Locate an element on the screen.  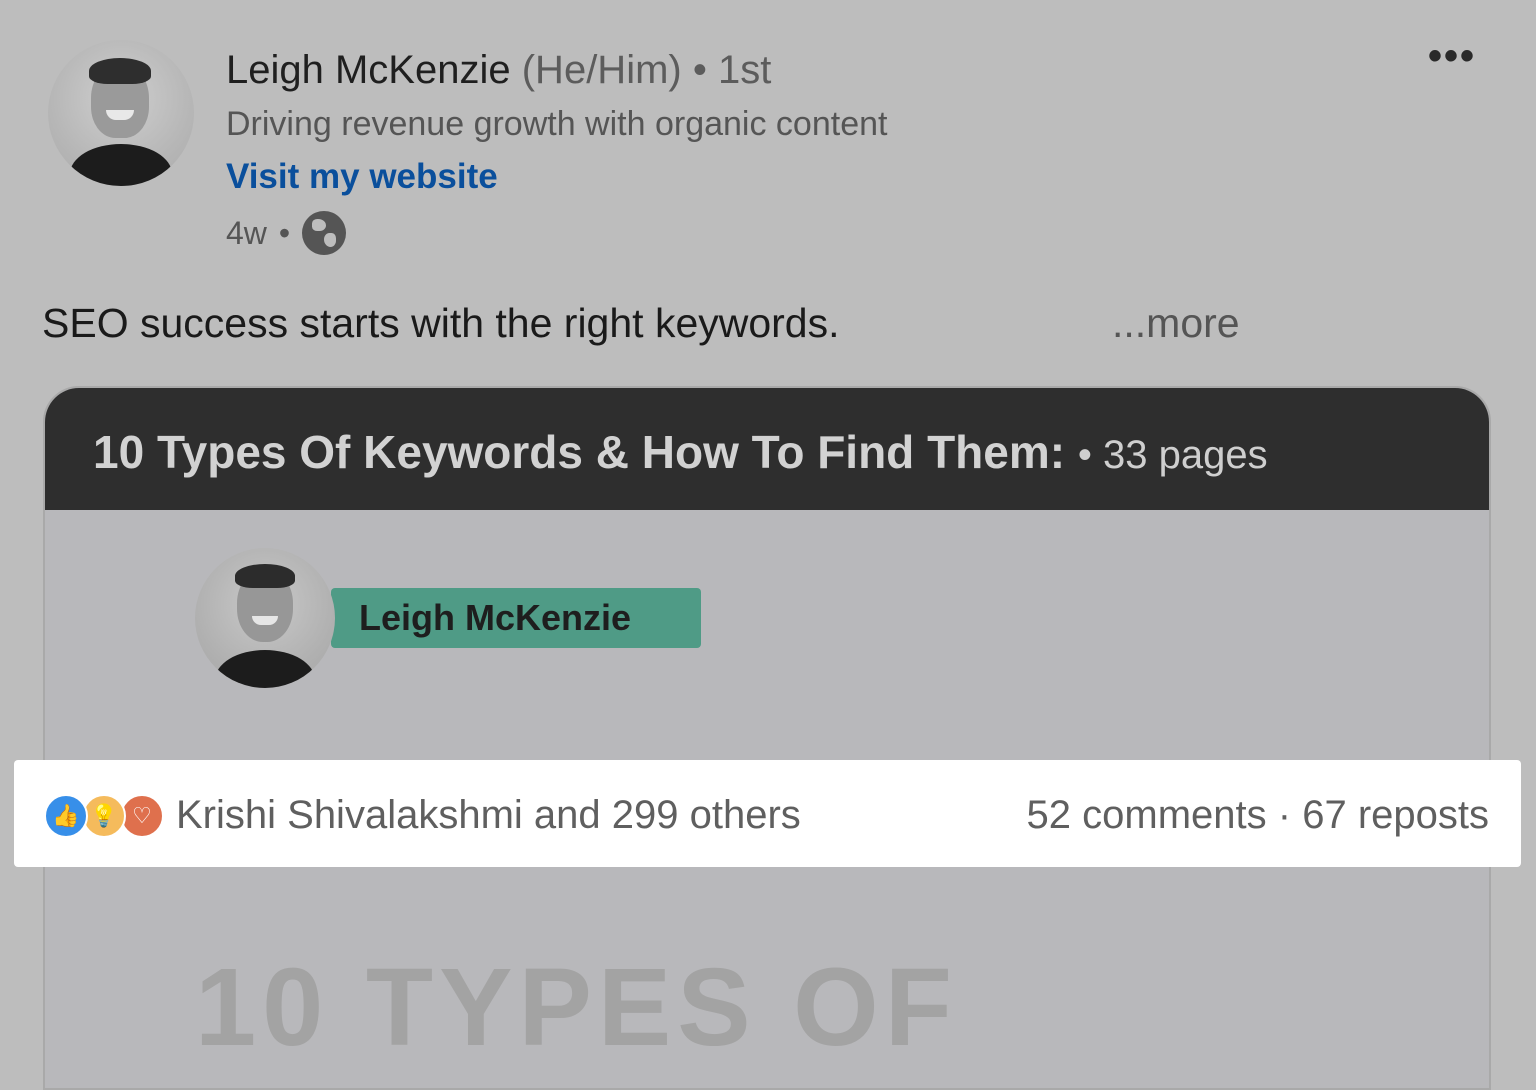
engagement-stats: 52 comments · 67 reposts is located at coordinates (1258, 815).